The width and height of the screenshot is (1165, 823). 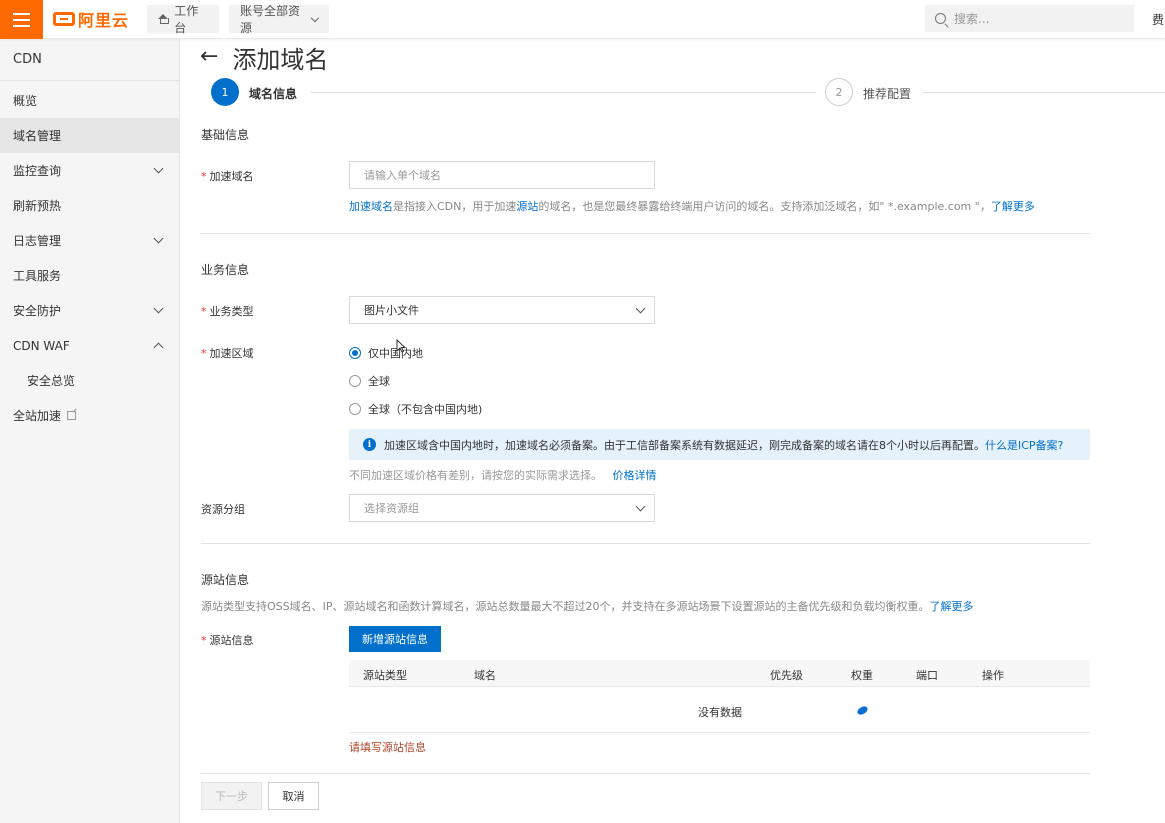 What do you see at coordinates (293, 796) in the screenshot?
I see `cancel-button: 取消` at bounding box center [293, 796].